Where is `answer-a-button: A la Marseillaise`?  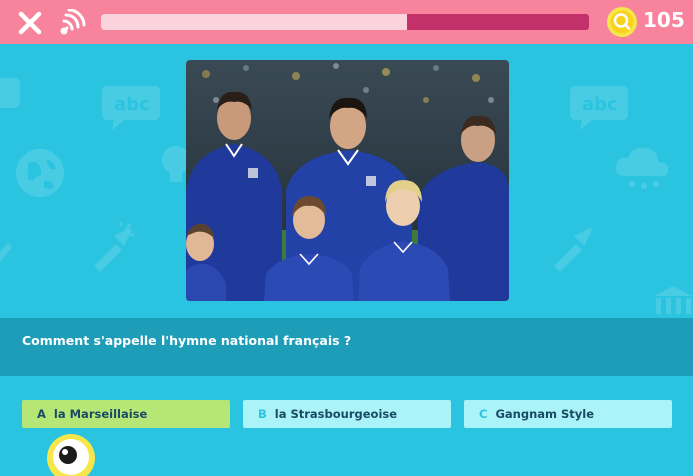
answer-a-button: A la Marseillaise is located at coordinates (126, 414).